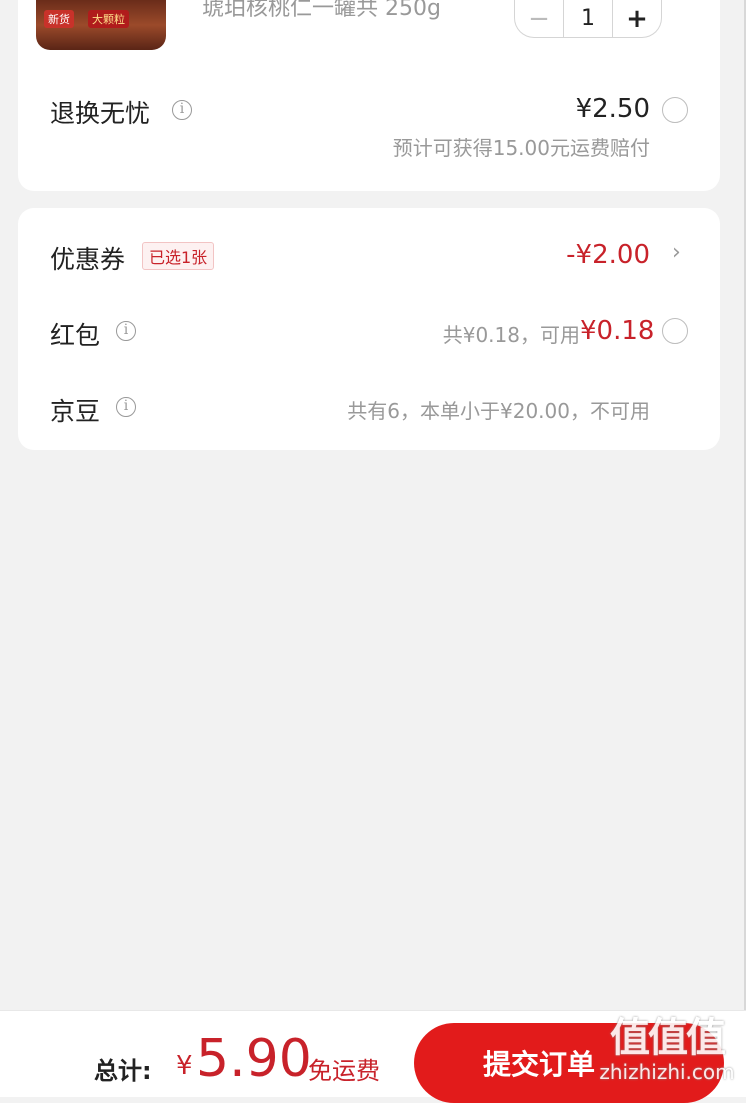 The height and width of the screenshot is (1103, 746). I want to click on red-packet-summary: 共¥0.18，可用, so click(511, 335).